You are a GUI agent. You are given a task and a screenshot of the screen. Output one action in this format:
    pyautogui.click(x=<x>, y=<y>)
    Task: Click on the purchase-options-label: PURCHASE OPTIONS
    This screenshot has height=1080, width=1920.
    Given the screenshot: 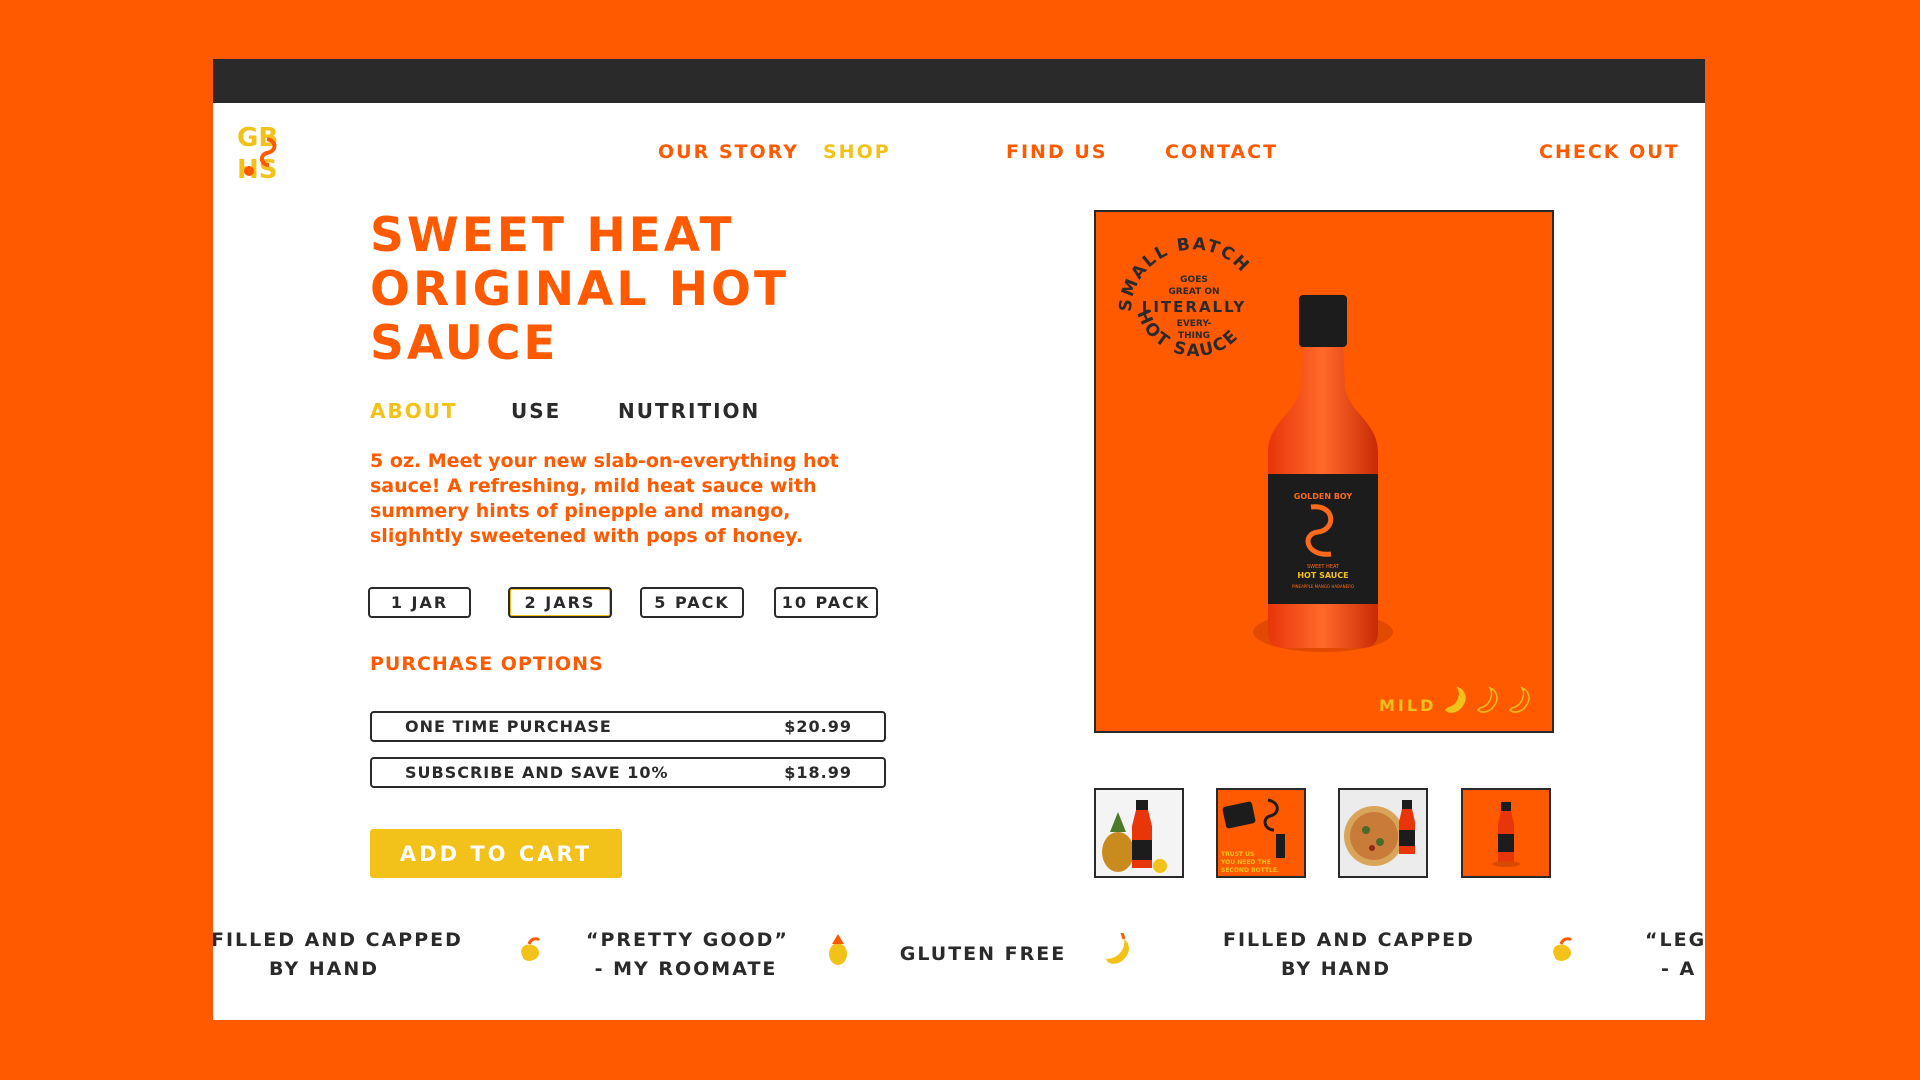 What is the action you would take?
    pyautogui.click(x=487, y=664)
    